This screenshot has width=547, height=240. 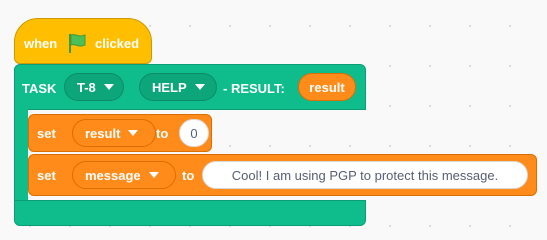 I want to click on variable-dropdown-message: message, so click(x=124, y=175).